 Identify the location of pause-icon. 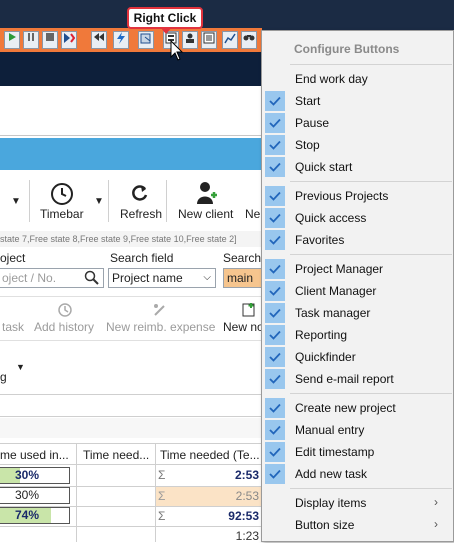
(31, 40).